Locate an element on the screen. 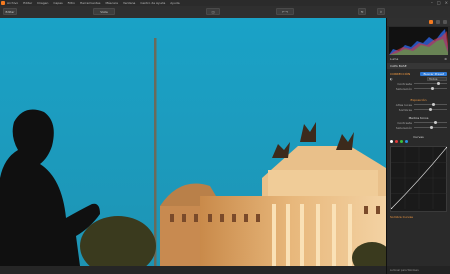 Image resolution: width=450 pixels, height=274 pixels. shadows-label: Sombras is located at coordinates (405, 109).